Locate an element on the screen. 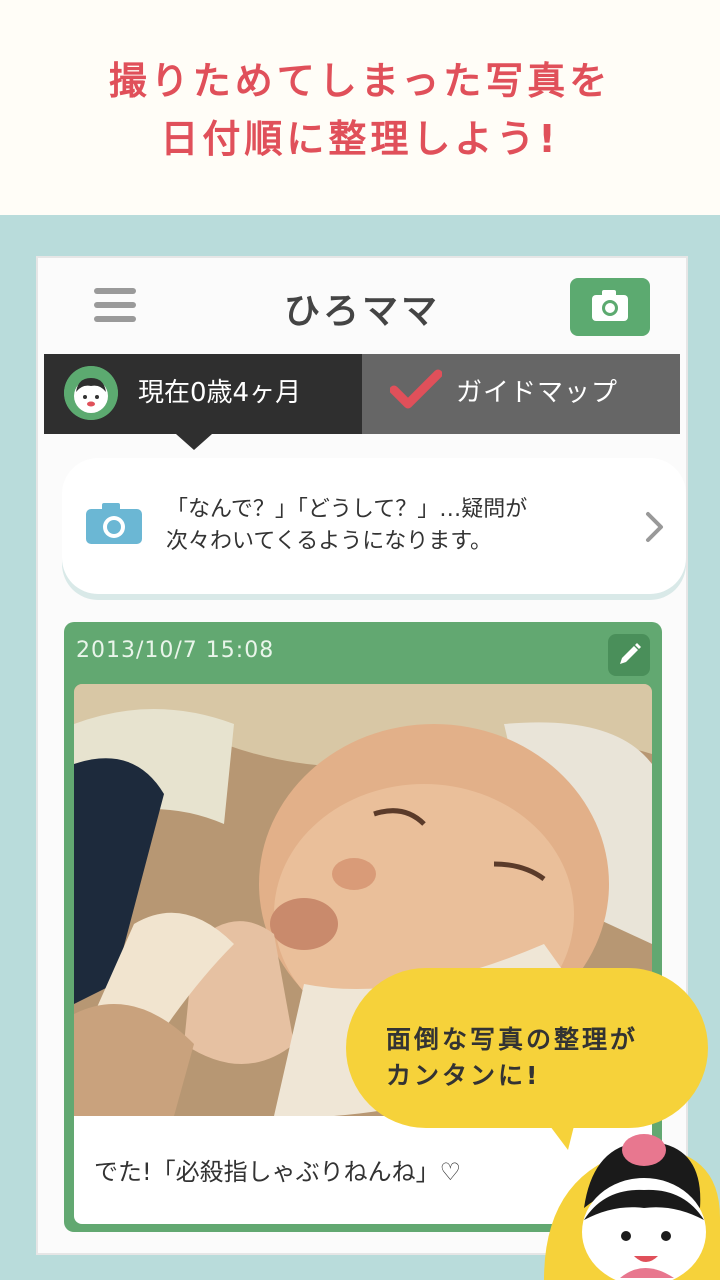 The height and width of the screenshot is (1280, 720). entry-date: 2013/10/7 15:08 is located at coordinates (175, 650).